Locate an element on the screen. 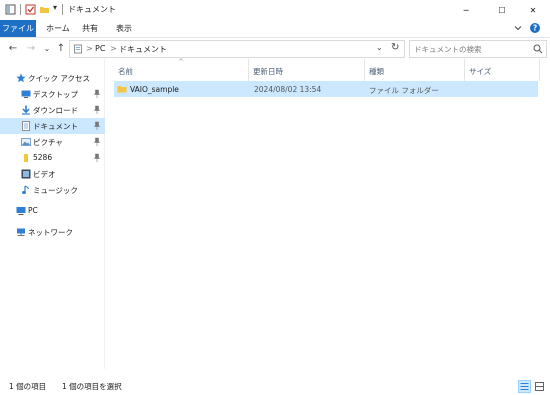  tab-view: 表示 is located at coordinates (124, 28).